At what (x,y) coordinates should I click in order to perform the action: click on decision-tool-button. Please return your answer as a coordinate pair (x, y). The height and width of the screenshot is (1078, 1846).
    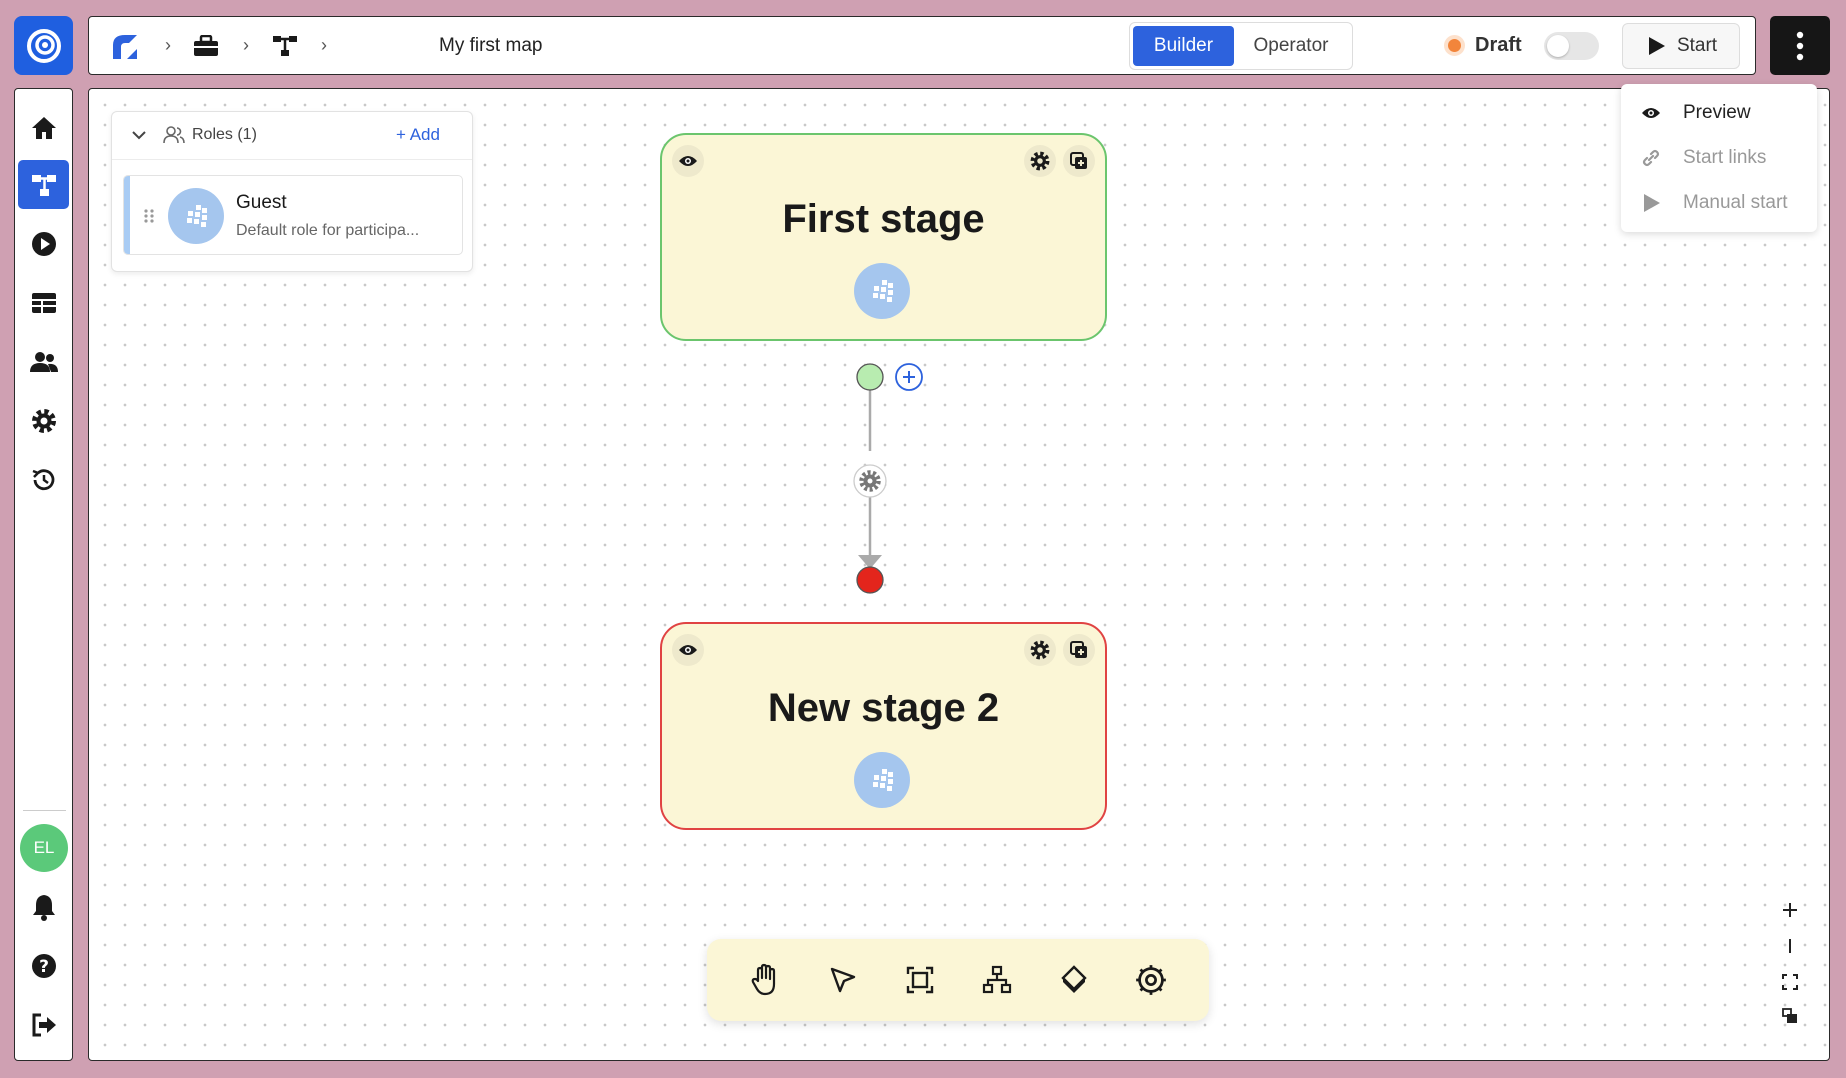
    Looking at the image, I should click on (1074, 980).